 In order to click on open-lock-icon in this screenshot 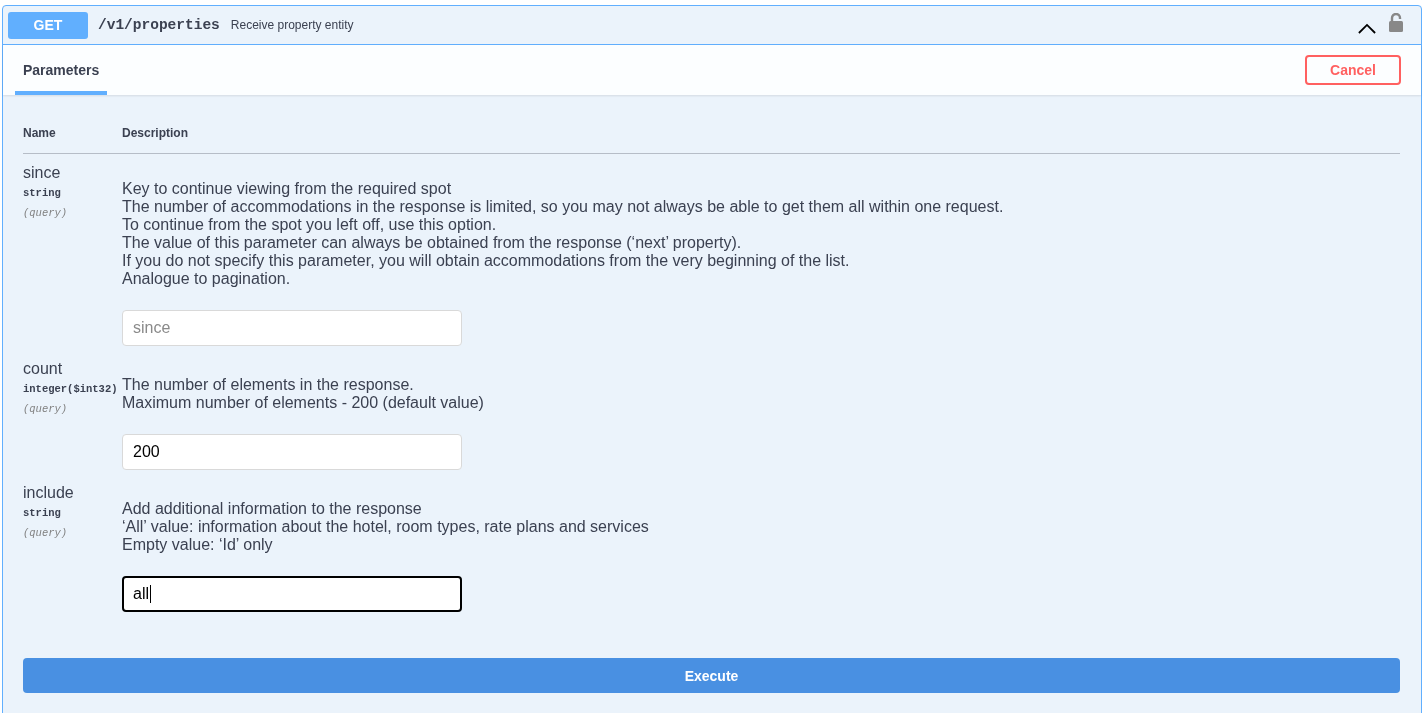, I will do `click(1396, 22)`.